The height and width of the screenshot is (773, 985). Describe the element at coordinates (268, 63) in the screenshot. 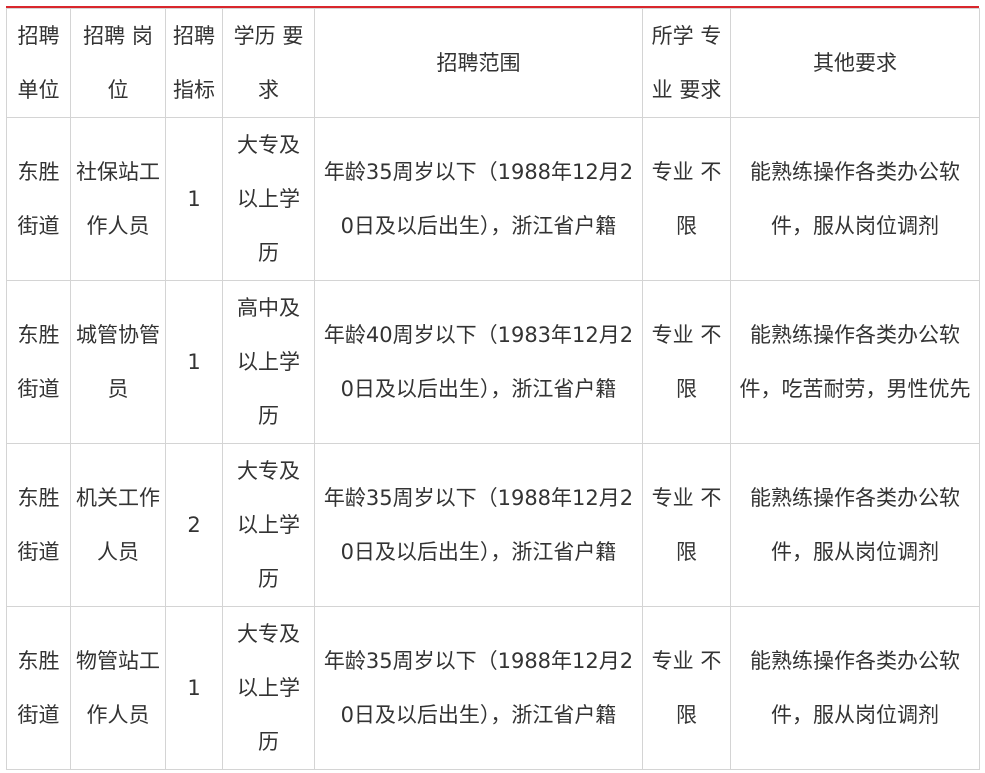

I see `header-education: 学历 要求` at that location.